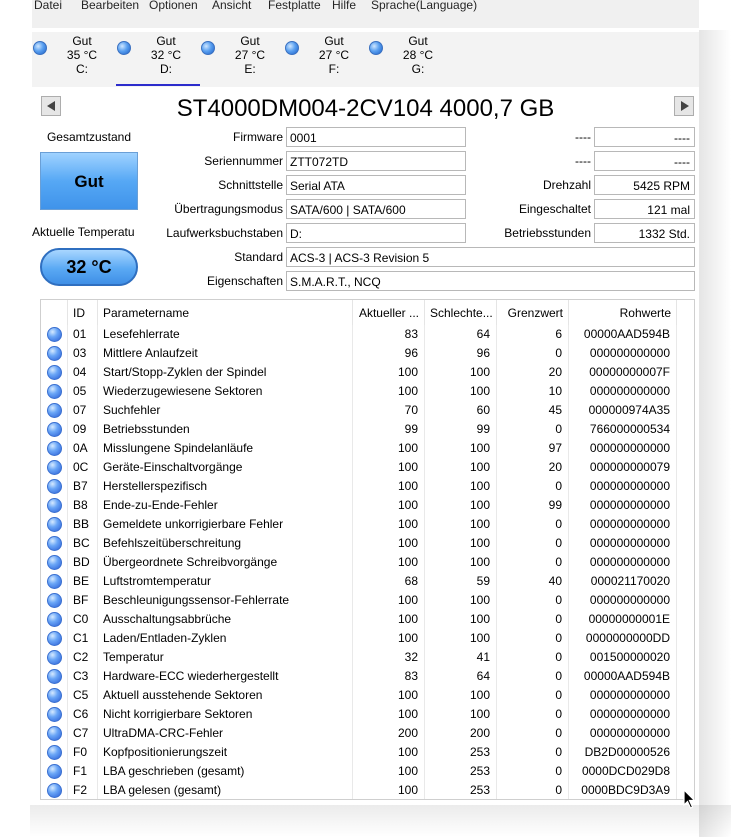 The height and width of the screenshot is (837, 731). I want to click on cell-id: C6, so click(83, 714).